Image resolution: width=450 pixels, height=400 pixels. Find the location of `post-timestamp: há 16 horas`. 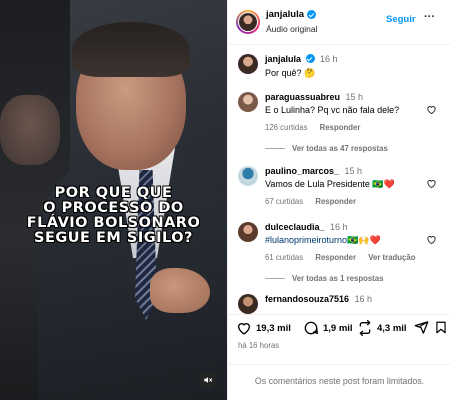

post-timestamp: há 16 horas is located at coordinates (258, 345).